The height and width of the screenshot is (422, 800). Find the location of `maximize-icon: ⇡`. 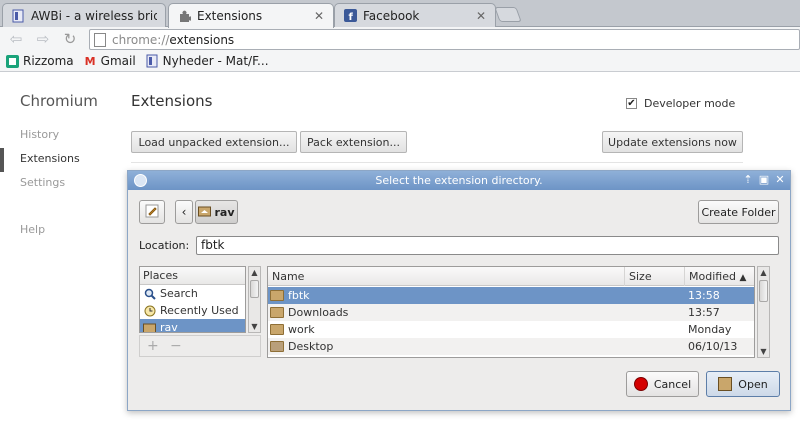

maximize-icon: ⇡ is located at coordinates (748, 179).